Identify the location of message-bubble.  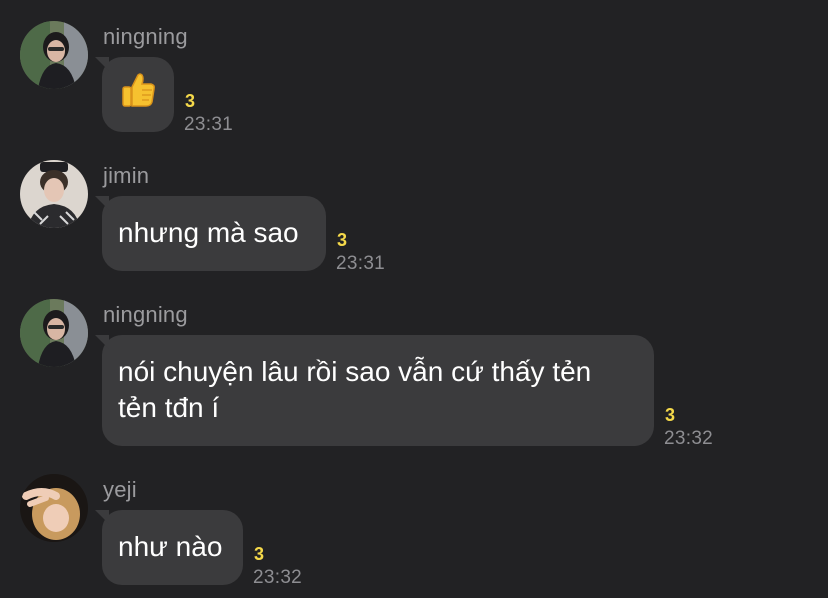
(134, 94).